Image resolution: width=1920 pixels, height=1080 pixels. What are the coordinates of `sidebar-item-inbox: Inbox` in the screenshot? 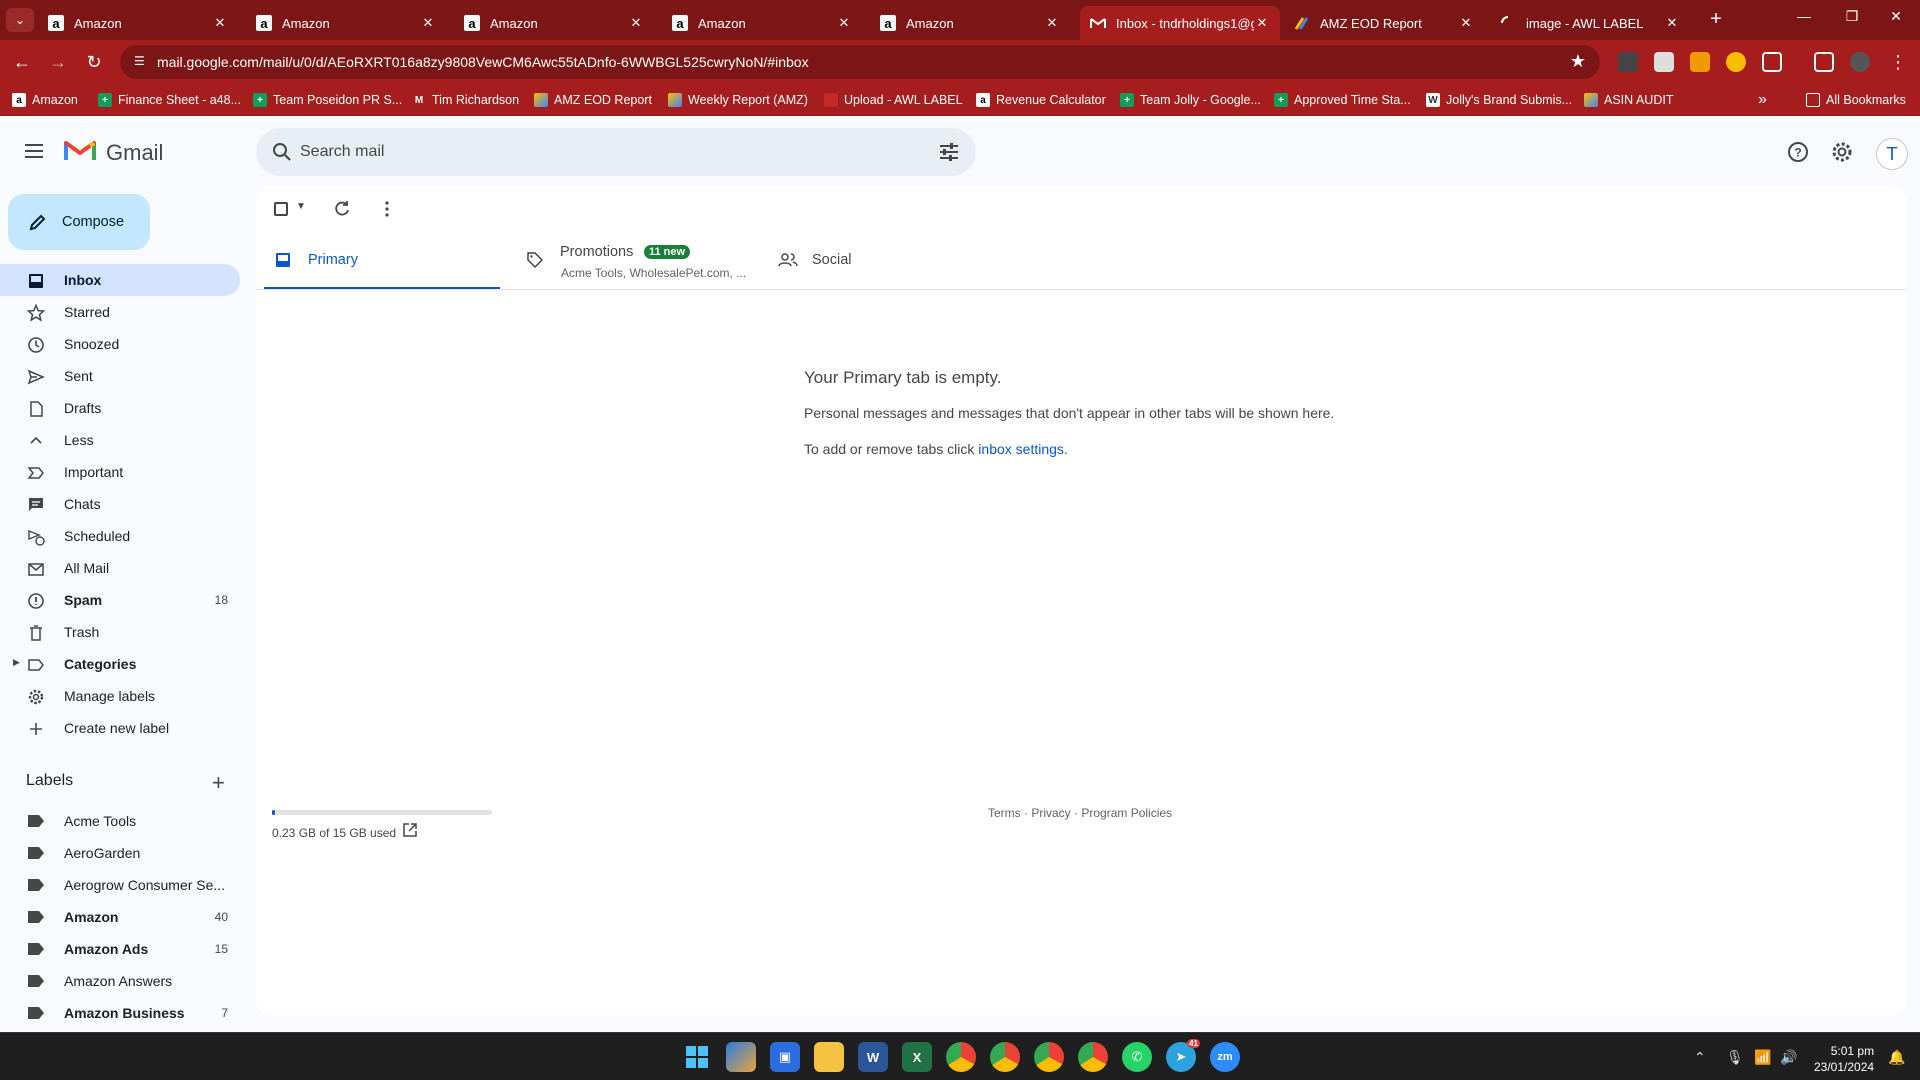 It's located at (120, 280).